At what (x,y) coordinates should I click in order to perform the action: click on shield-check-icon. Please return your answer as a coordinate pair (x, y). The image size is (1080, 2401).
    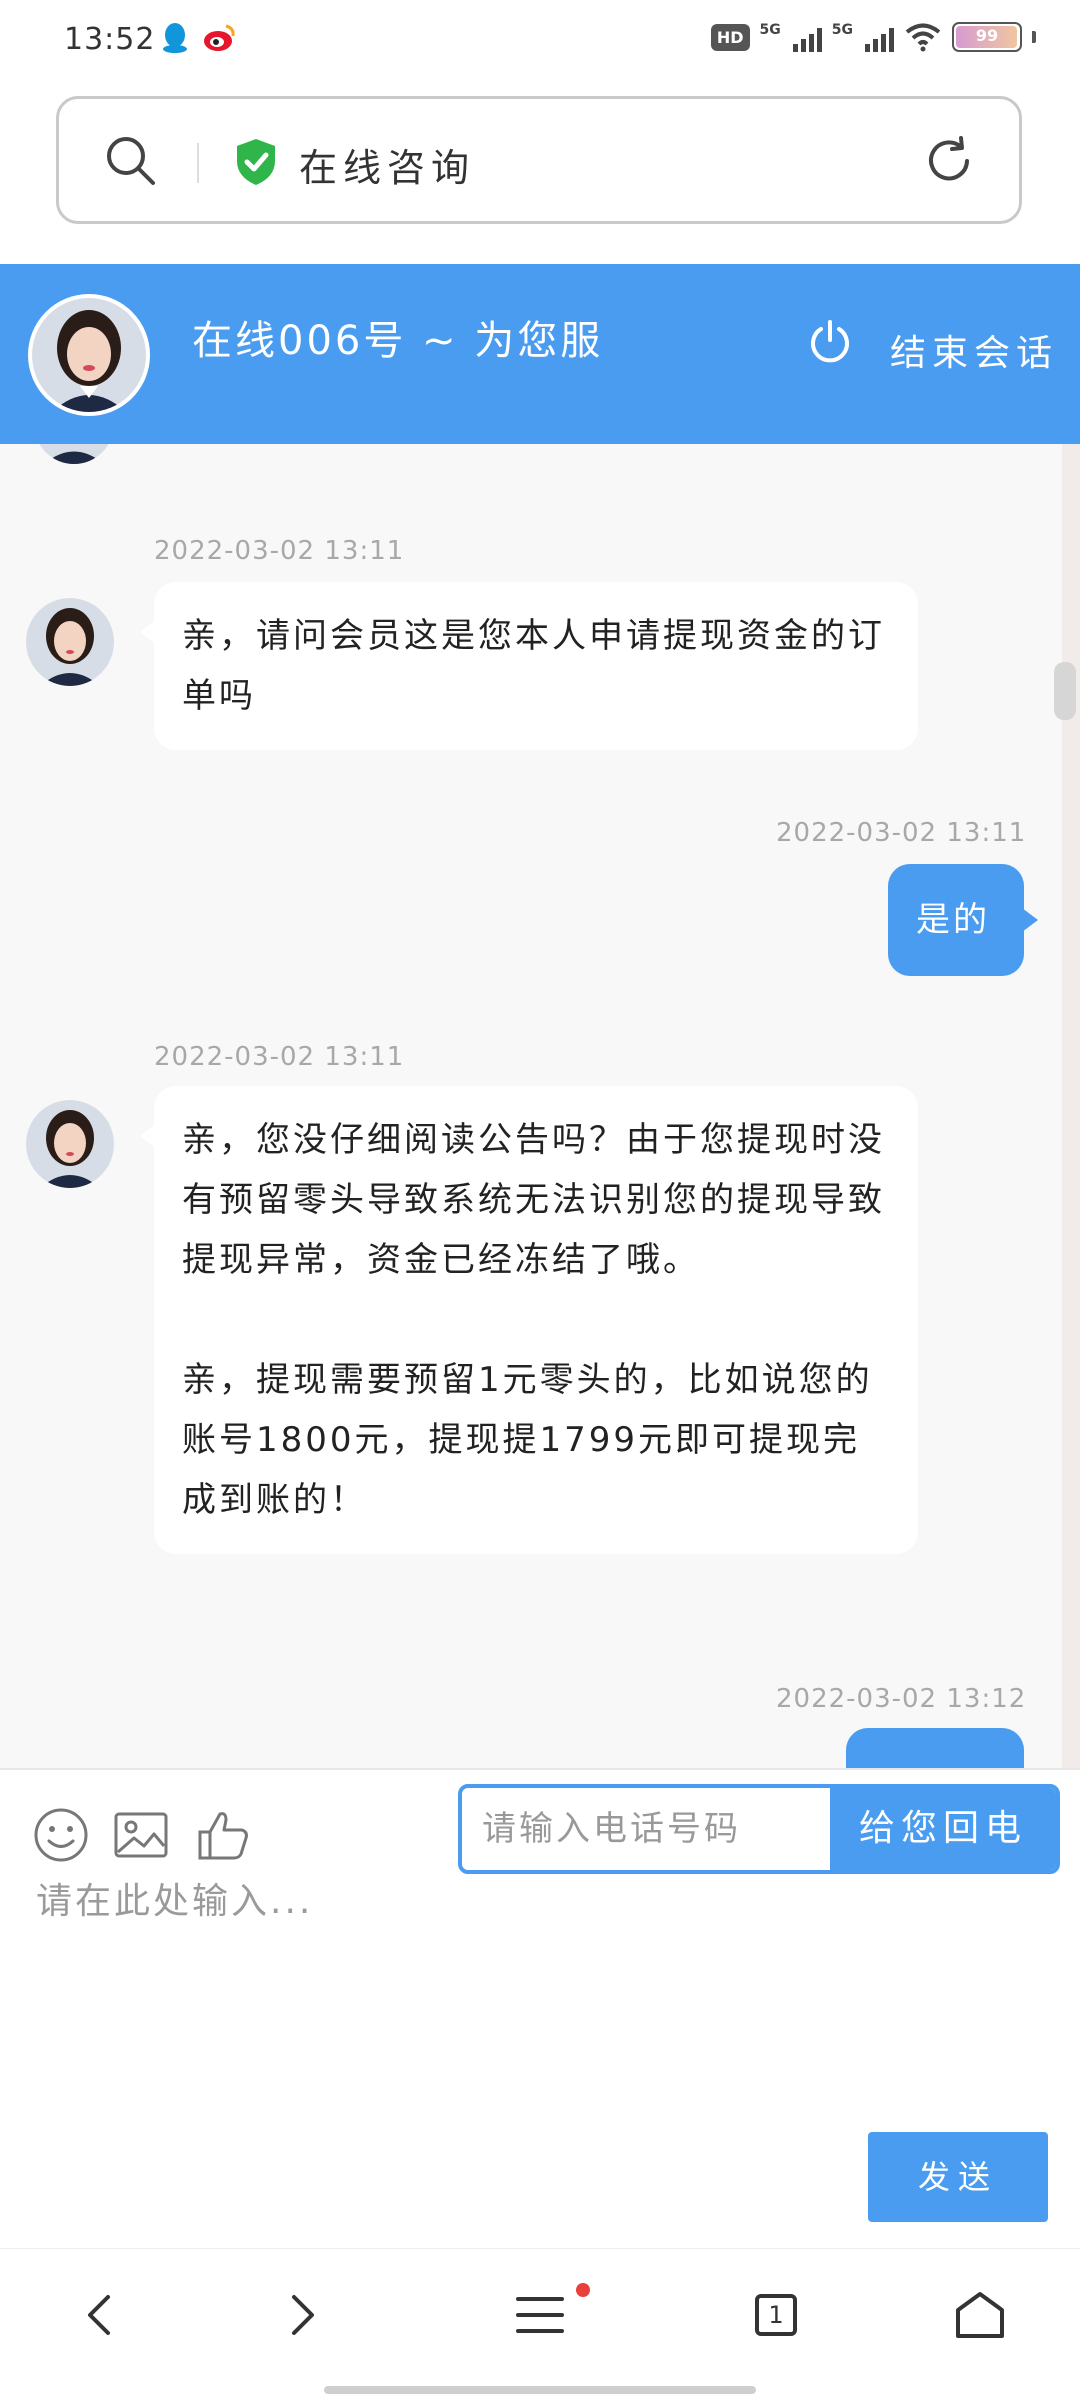
    Looking at the image, I should click on (256, 162).